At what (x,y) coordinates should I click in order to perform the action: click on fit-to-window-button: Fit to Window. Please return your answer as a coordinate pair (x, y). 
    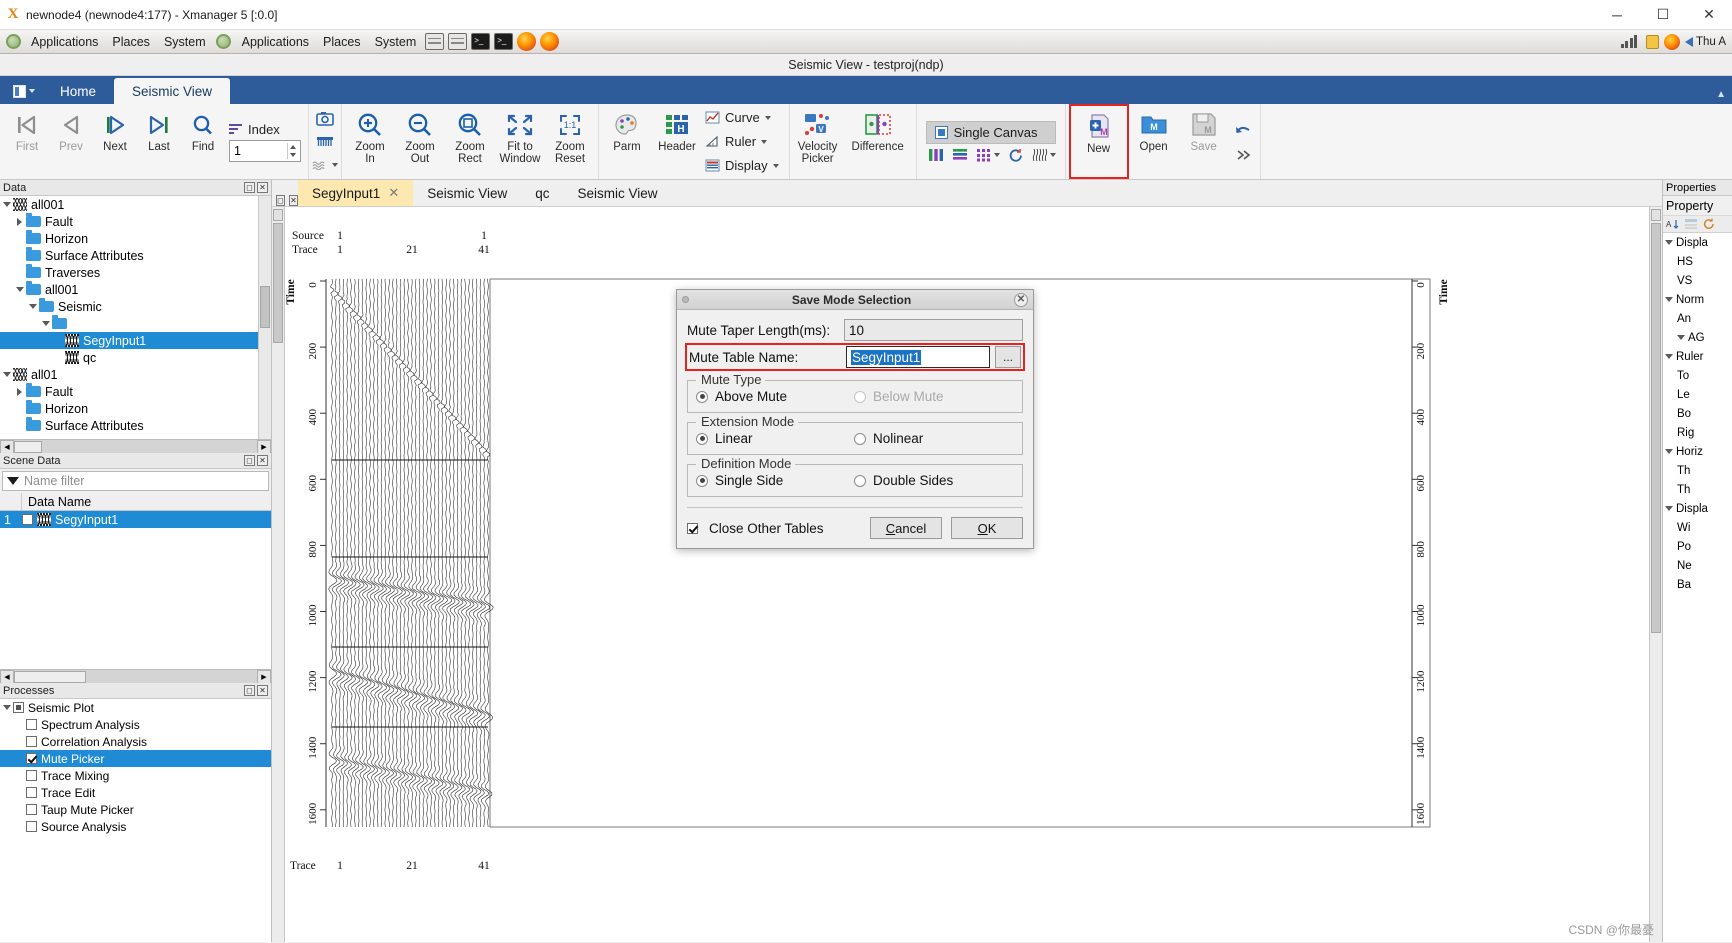
    Looking at the image, I should click on (520, 141).